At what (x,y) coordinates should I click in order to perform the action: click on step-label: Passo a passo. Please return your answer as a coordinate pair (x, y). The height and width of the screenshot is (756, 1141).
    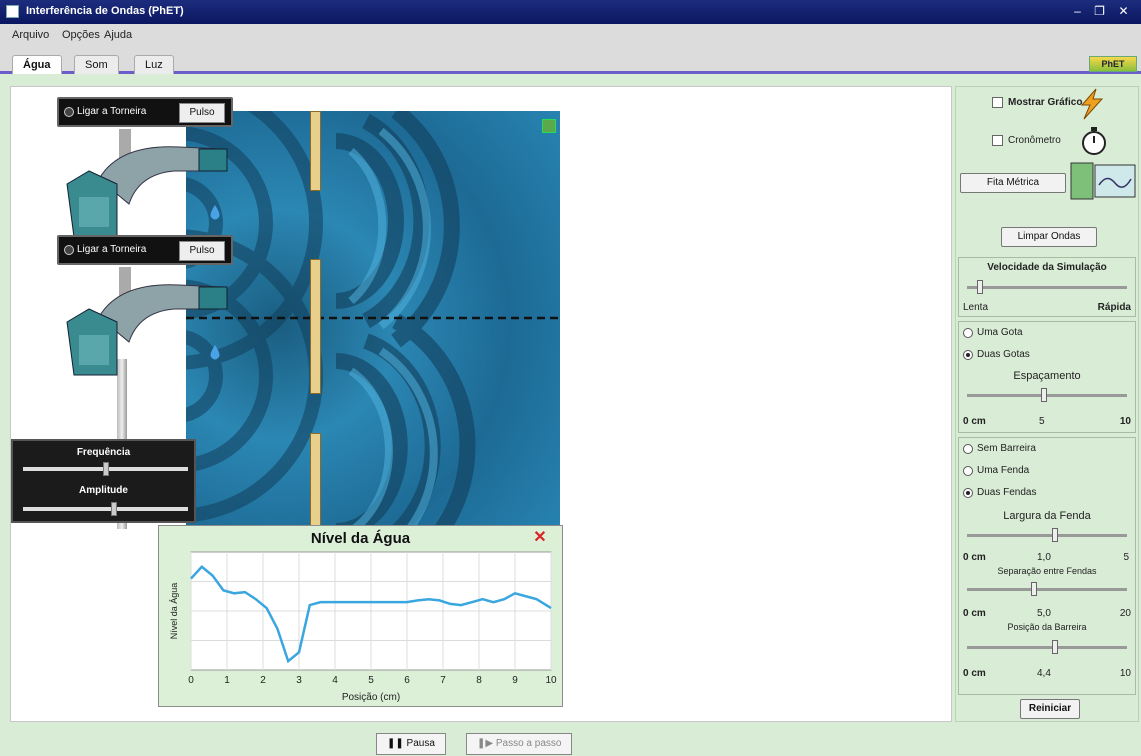
    Looking at the image, I should click on (528, 743).